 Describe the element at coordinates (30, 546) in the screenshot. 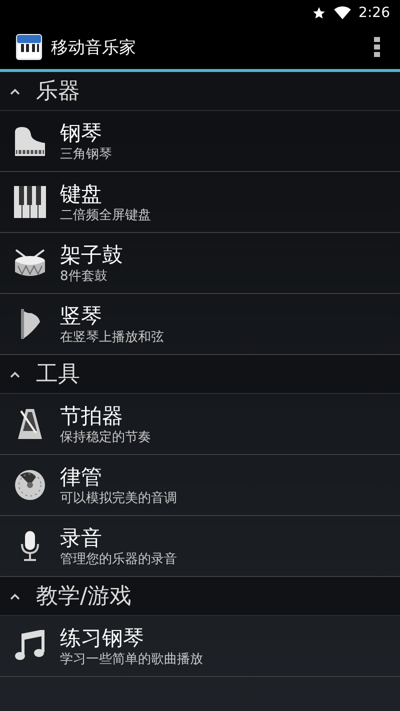

I see `microphone-icon` at that location.